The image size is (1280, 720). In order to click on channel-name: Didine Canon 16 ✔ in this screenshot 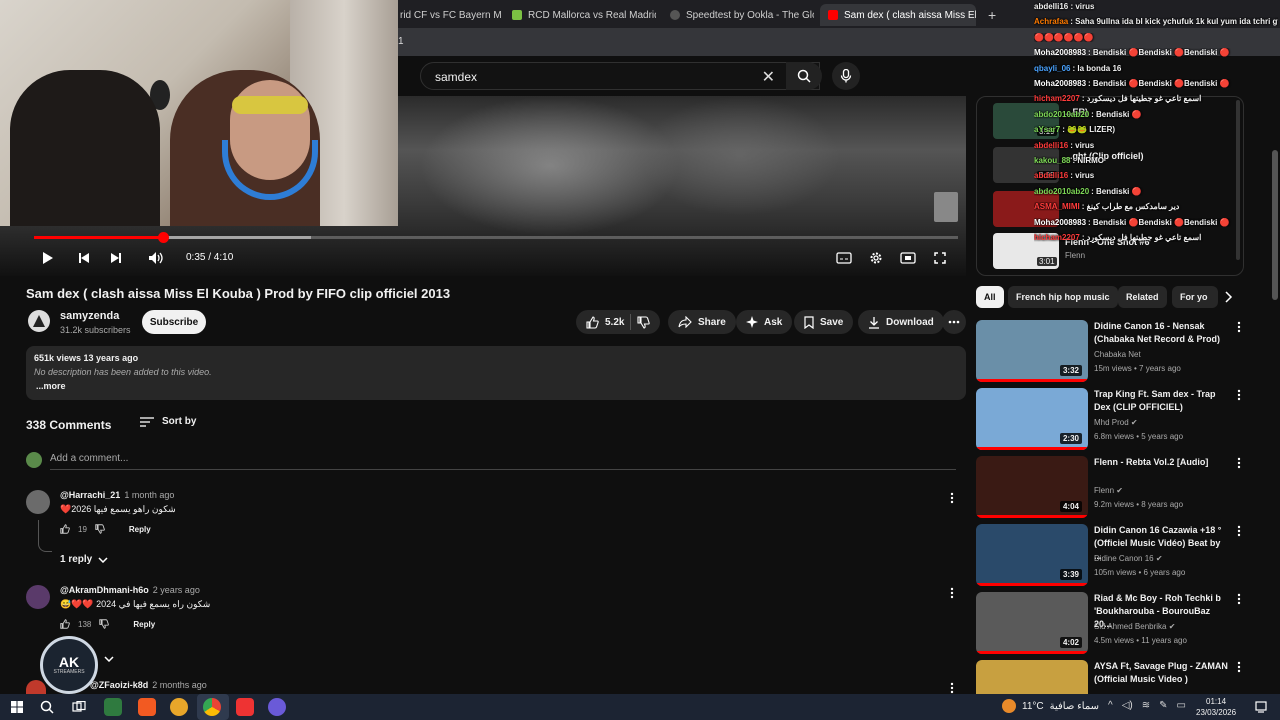, I will do `click(1128, 558)`.